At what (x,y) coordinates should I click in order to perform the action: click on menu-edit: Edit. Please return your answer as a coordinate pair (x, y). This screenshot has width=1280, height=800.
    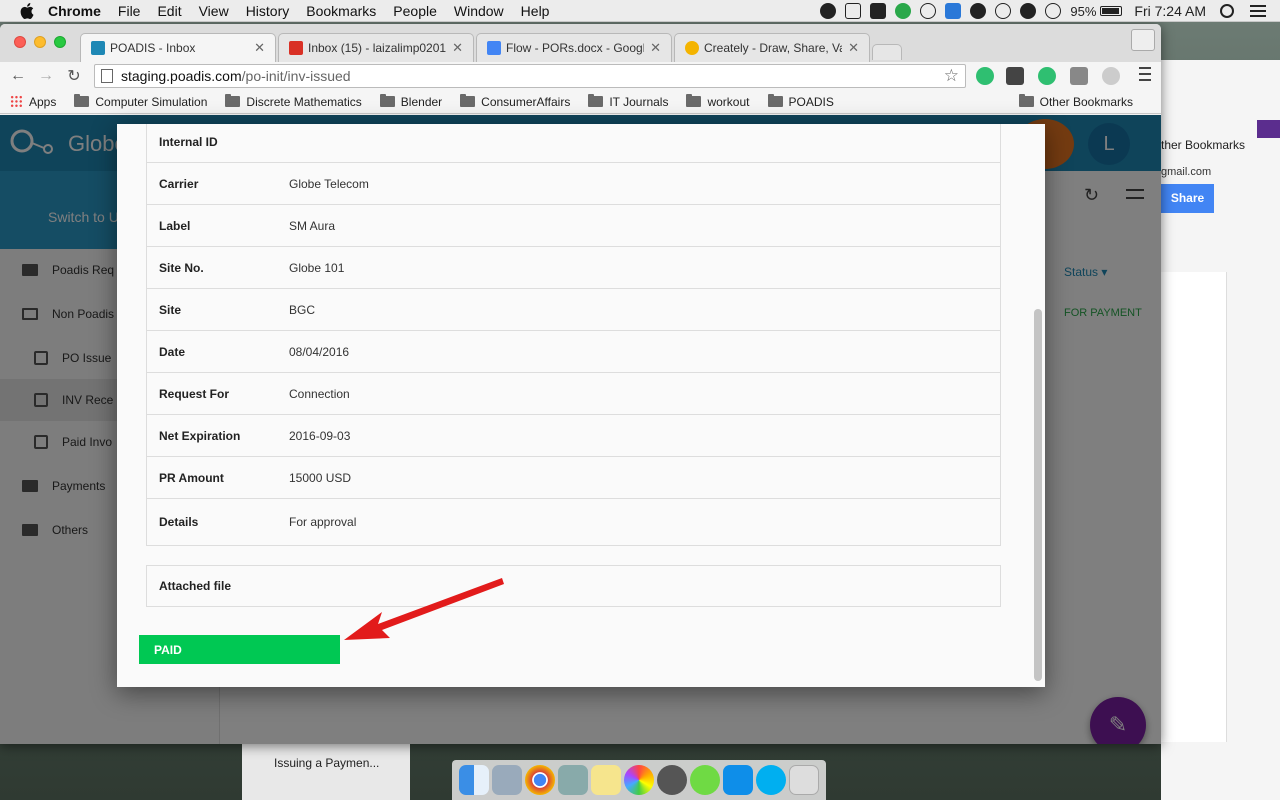
    Looking at the image, I should click on (169, 11).